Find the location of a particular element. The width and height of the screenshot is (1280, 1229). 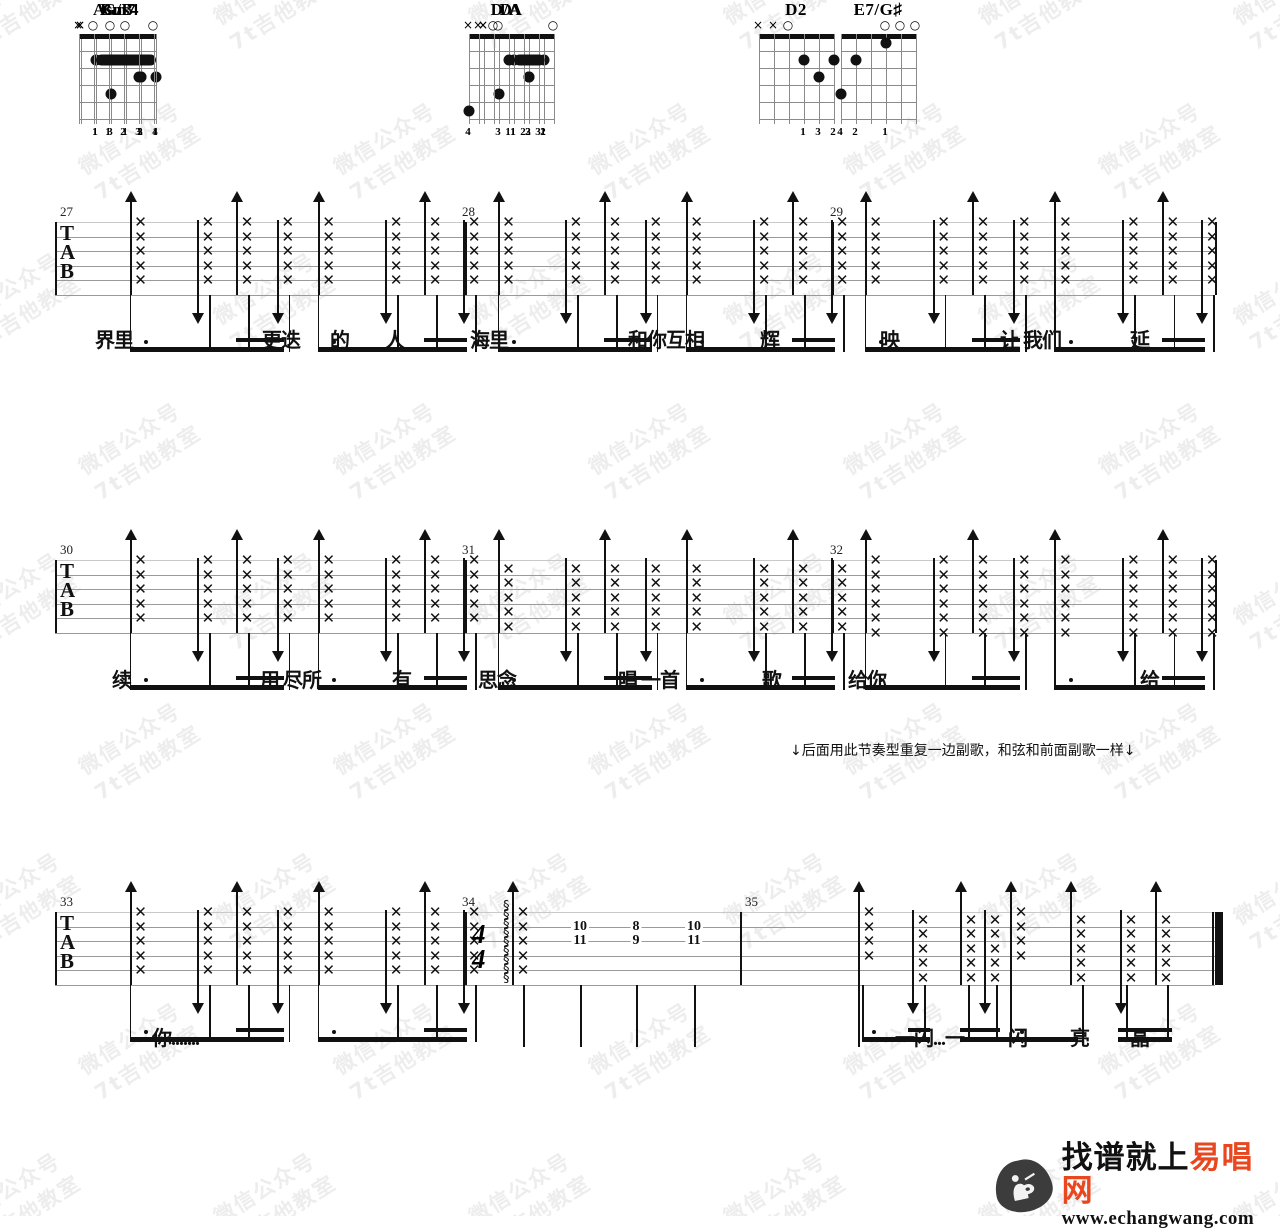

fingering-number: 1 is located at coordinates (108, 132).